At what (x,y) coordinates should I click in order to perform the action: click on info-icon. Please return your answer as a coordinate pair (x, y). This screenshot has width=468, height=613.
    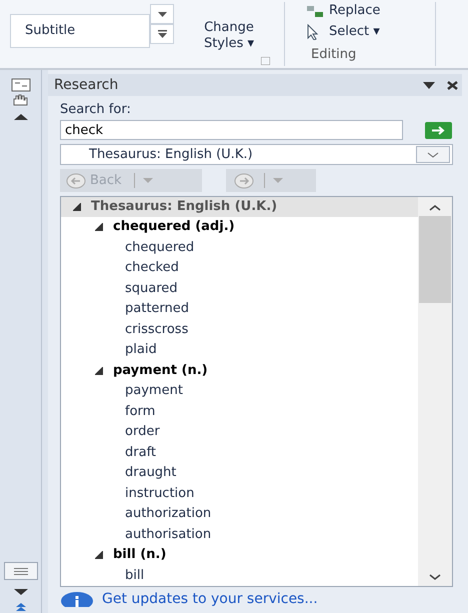
    Looking at the image, I should click on (77, 599).